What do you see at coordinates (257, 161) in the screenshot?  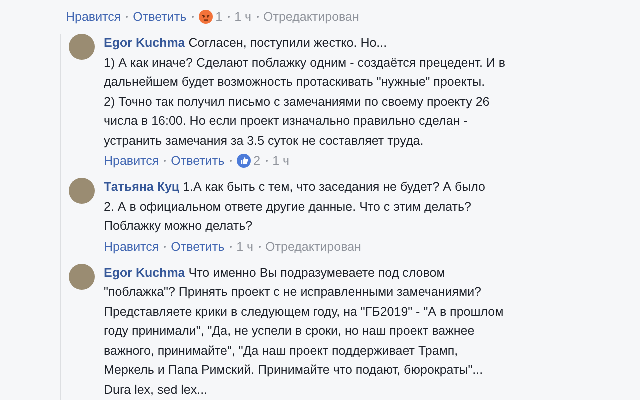 I see `reaction-count: 2` at bounding box center [257, 161].